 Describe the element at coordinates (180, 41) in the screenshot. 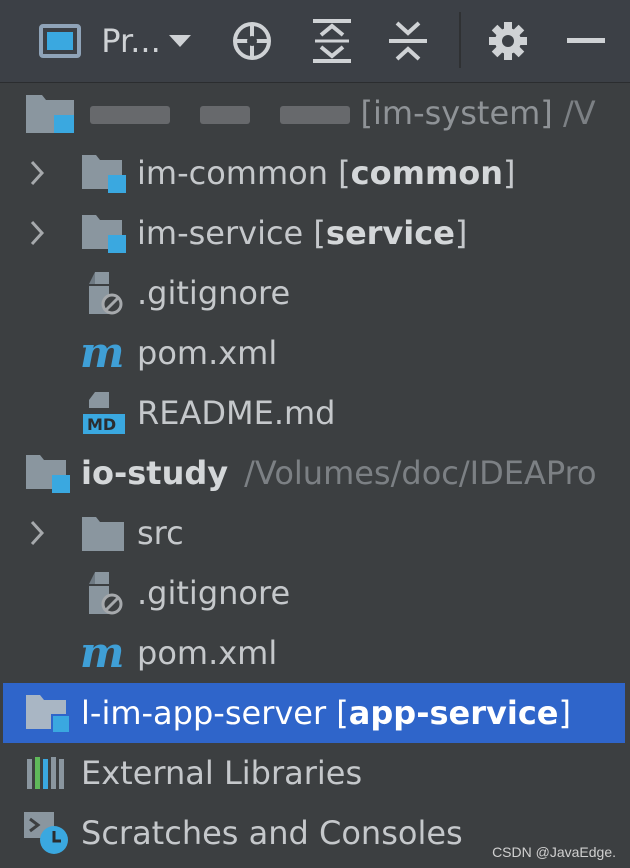

I see `dropdown-icon` at that location.